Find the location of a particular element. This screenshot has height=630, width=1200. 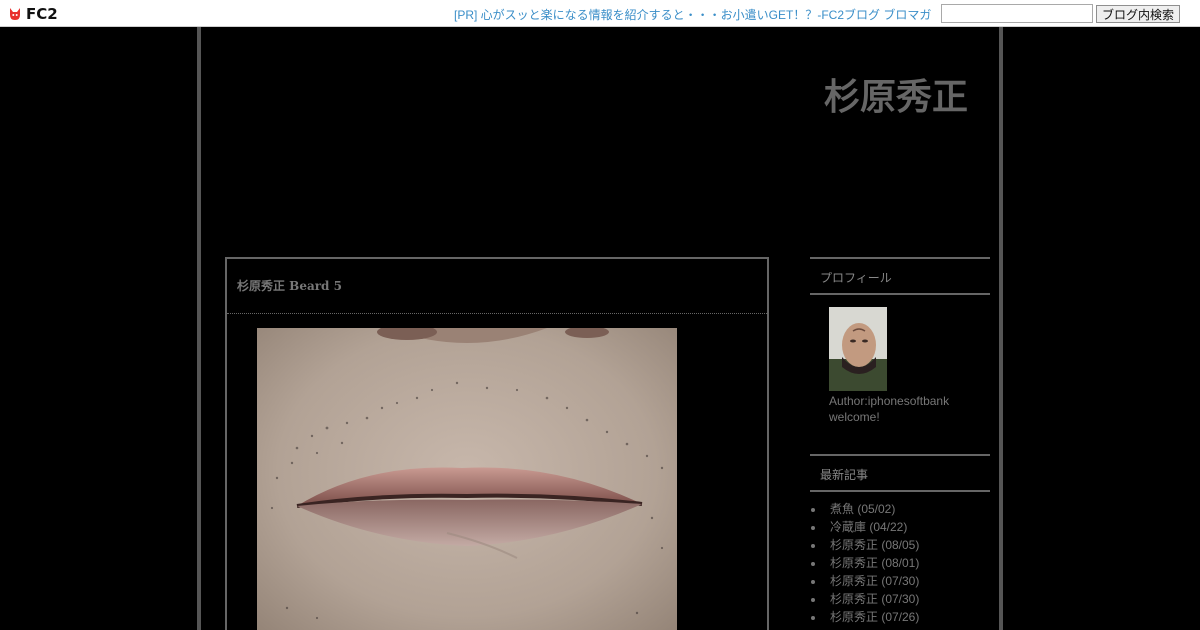

recent-post-item: 杉原秀正 (08/05) is located at coordinates (865, 545).